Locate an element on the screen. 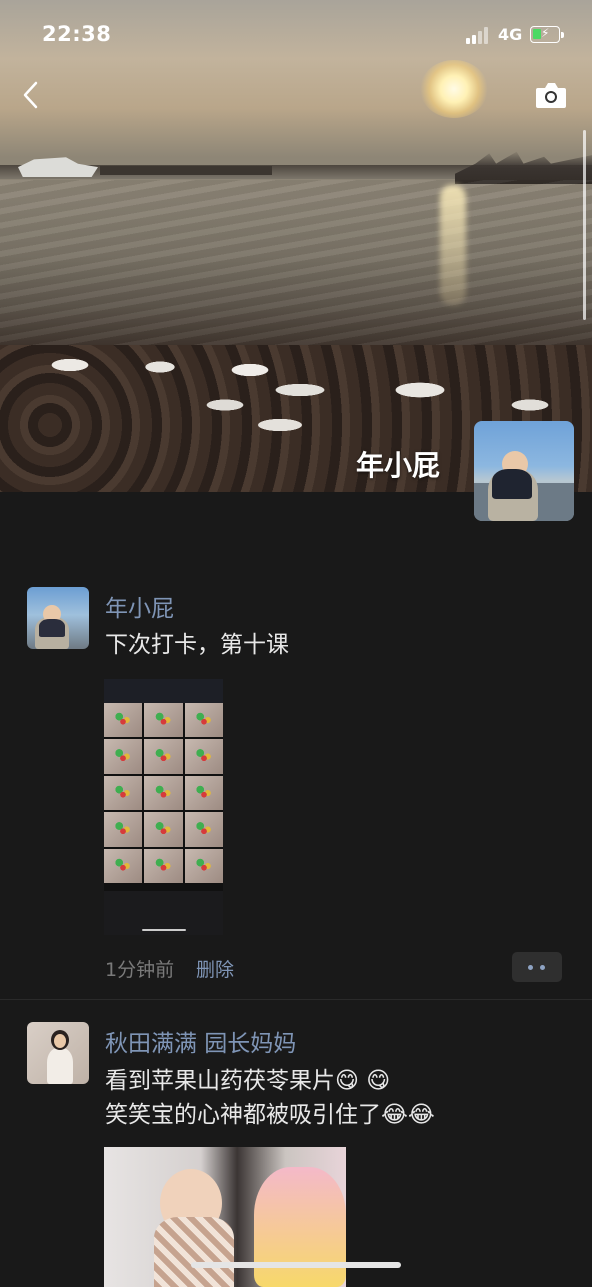  more-actions-button is located at coordinates (537, 967).